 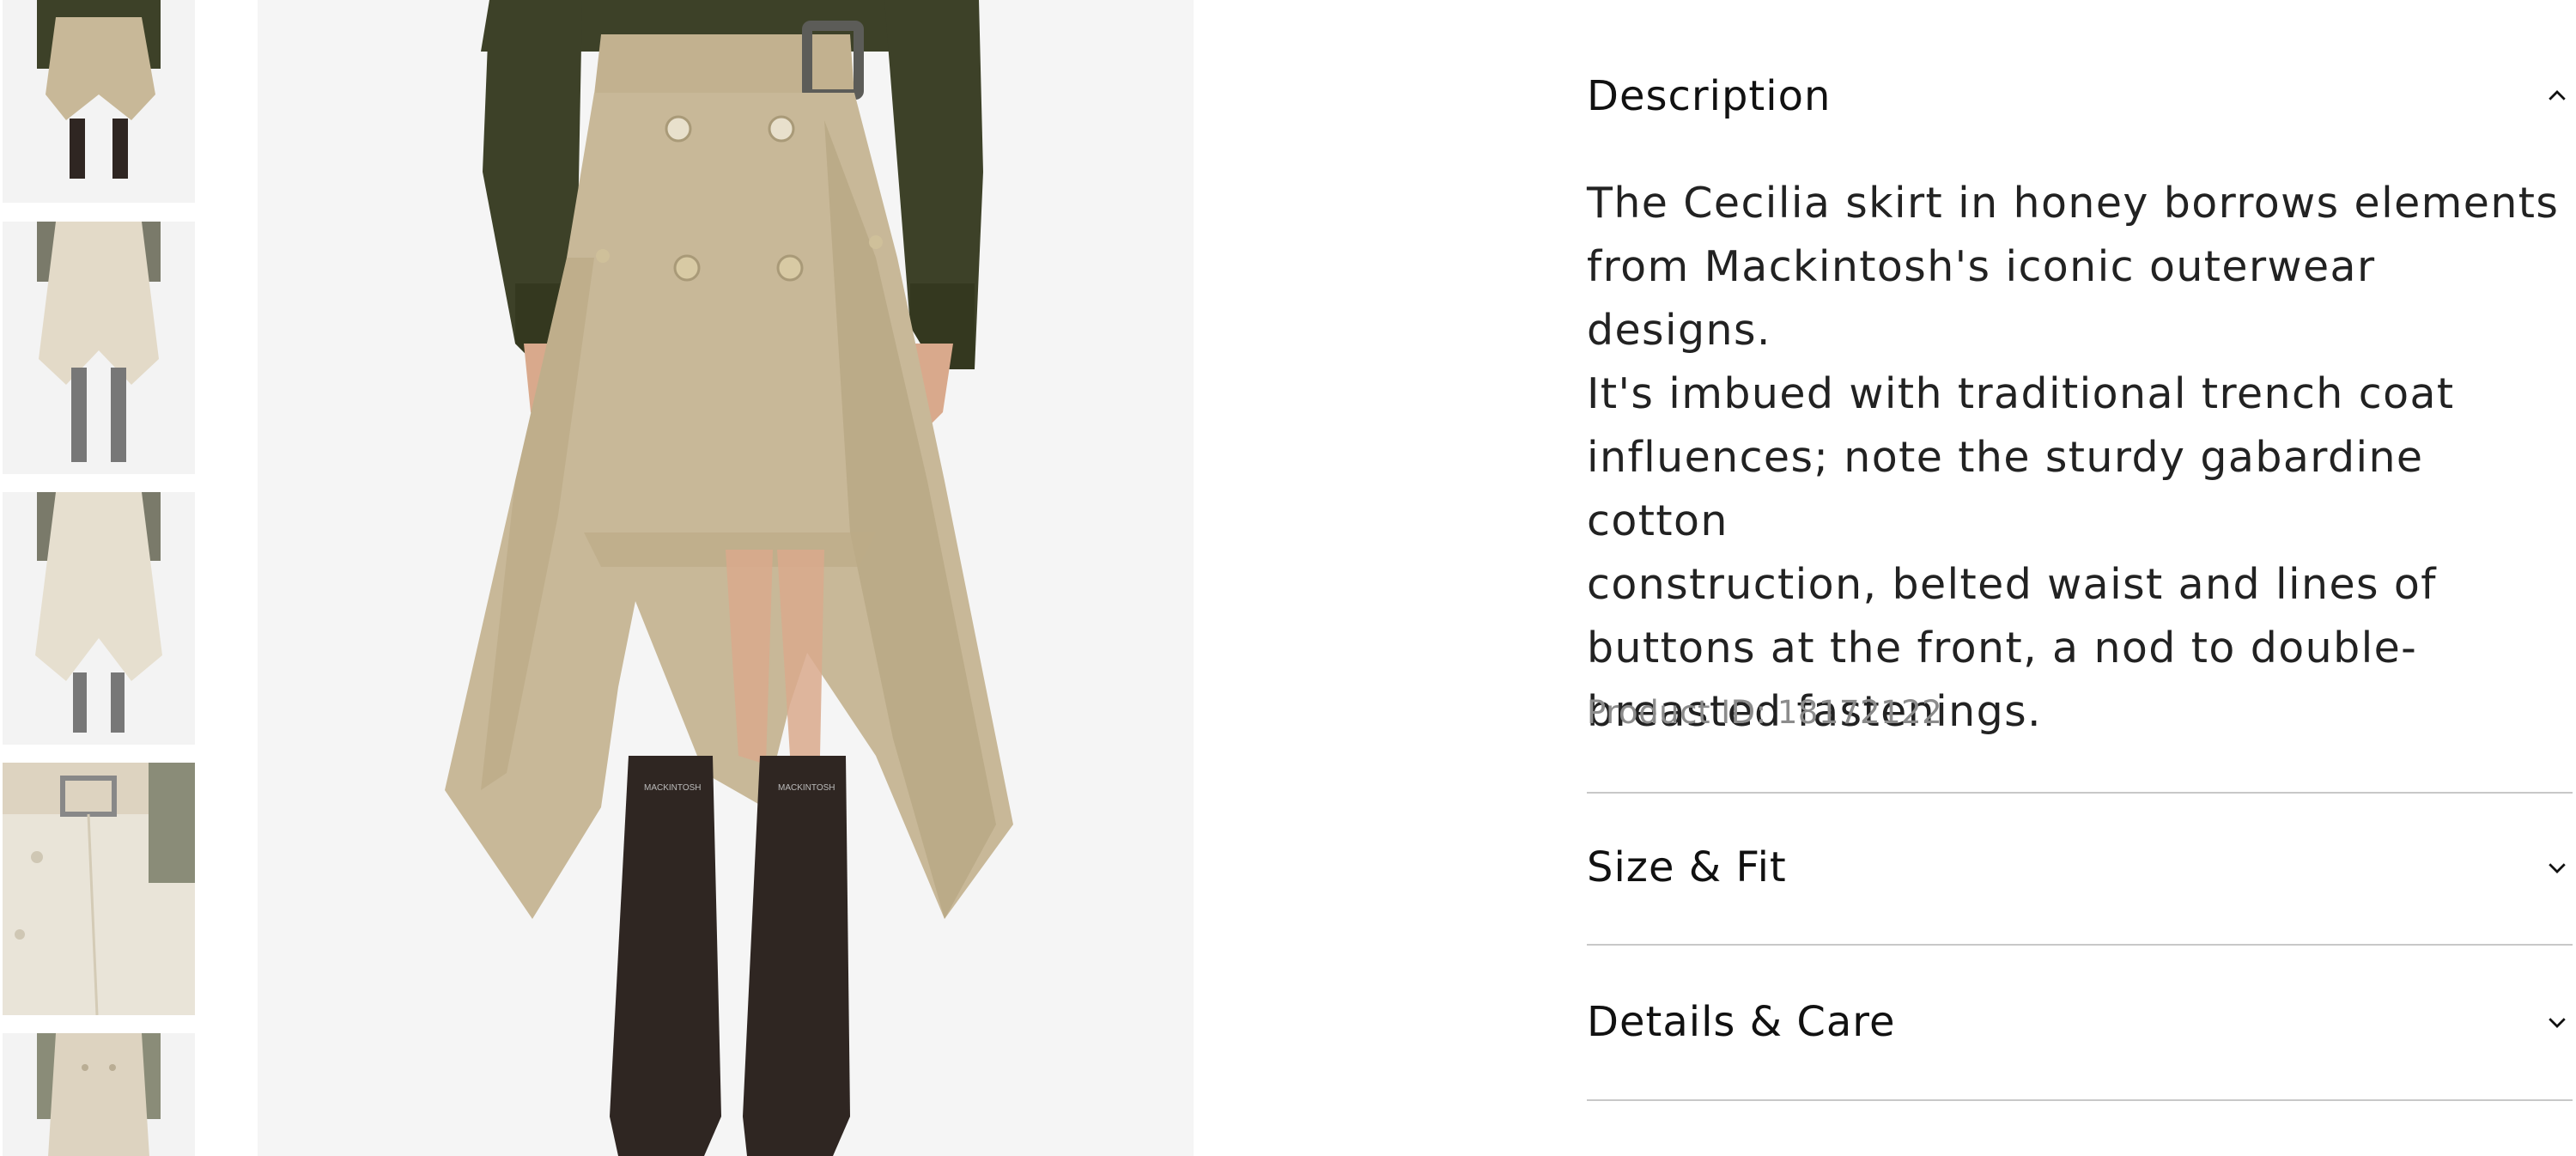 I want to click on thumbnail-4-image, so click(x=99, y=889).